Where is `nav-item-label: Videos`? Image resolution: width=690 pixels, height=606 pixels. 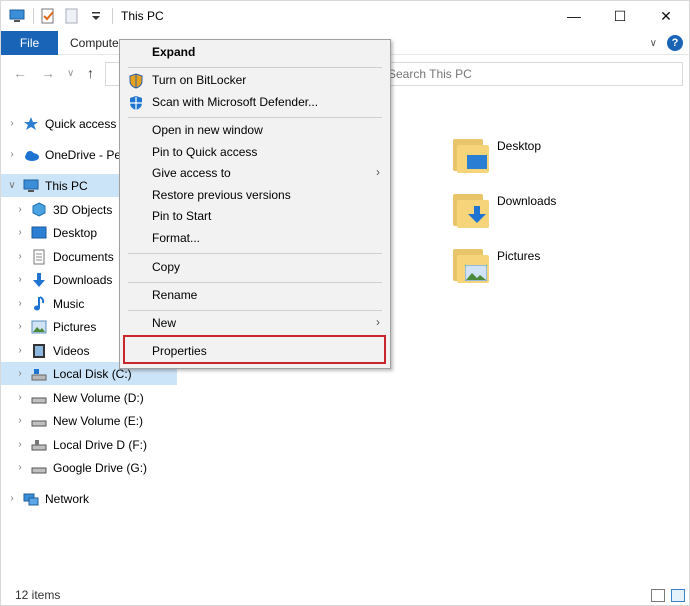 nav-item-label: Videos is located at coordinates (71, 350).